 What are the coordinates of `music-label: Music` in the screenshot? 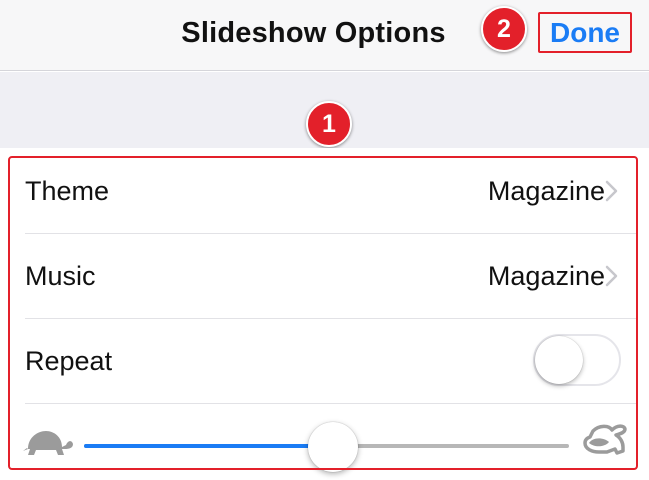 It's located at (60, 276).